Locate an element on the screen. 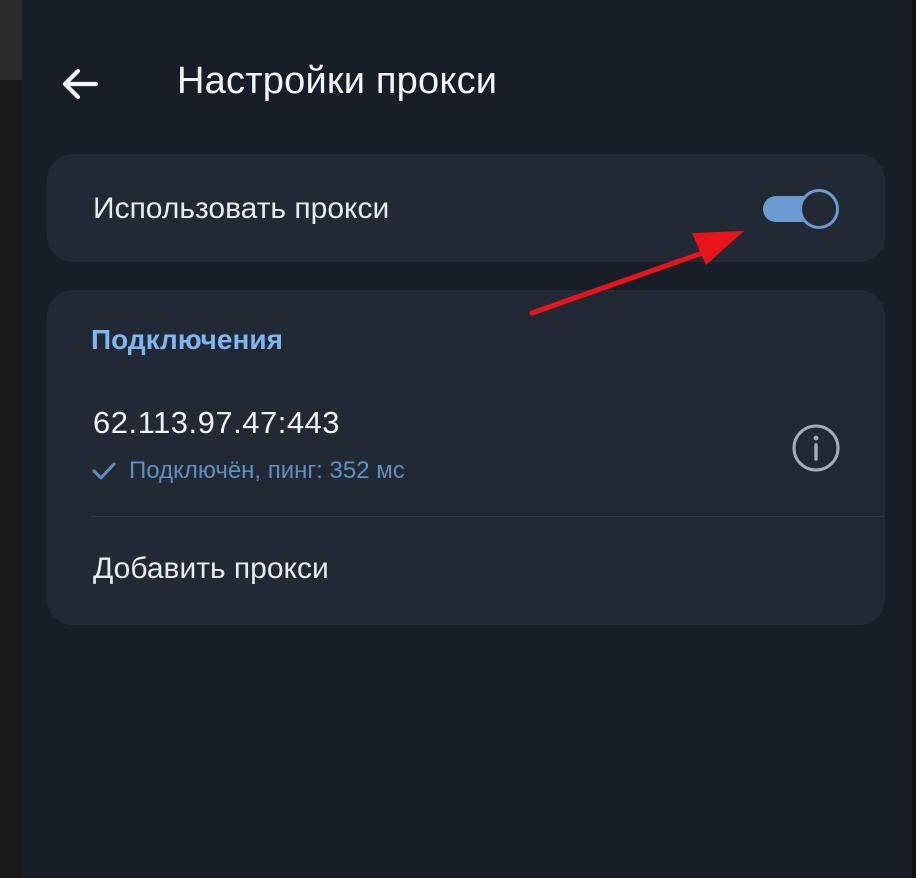 This screenshot has width=916, height=878. proxy-status-text: Подключён, пинг: 352 мс is located at coordinates (267, 470).